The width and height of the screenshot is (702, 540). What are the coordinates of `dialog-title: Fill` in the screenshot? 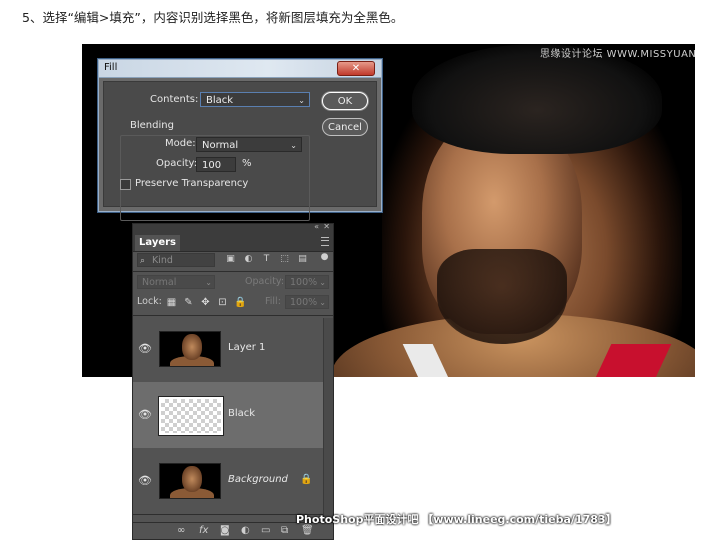 It's located at (111, 67).